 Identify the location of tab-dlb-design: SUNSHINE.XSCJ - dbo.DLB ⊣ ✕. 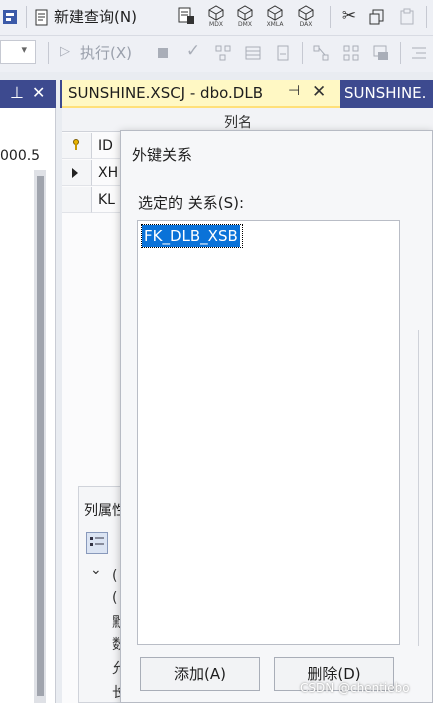
(201, 94).